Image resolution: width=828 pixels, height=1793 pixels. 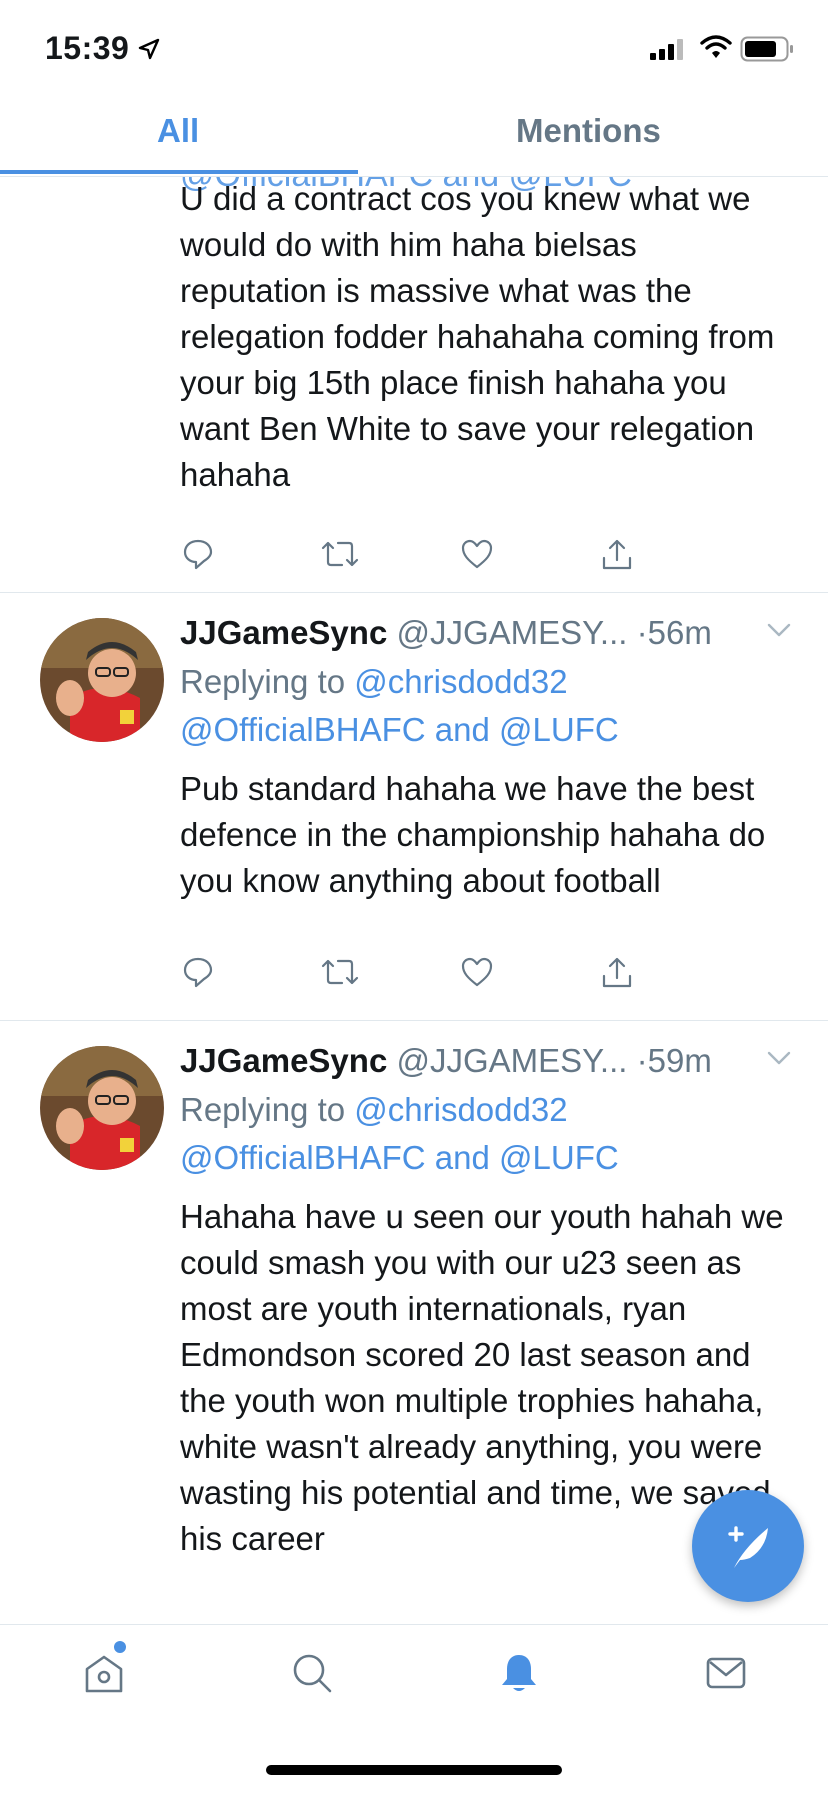 What do you see at coordinates (414, 48) in the screenshot?
I see `status-bar: 15:39` at bounding box center [414, 48].